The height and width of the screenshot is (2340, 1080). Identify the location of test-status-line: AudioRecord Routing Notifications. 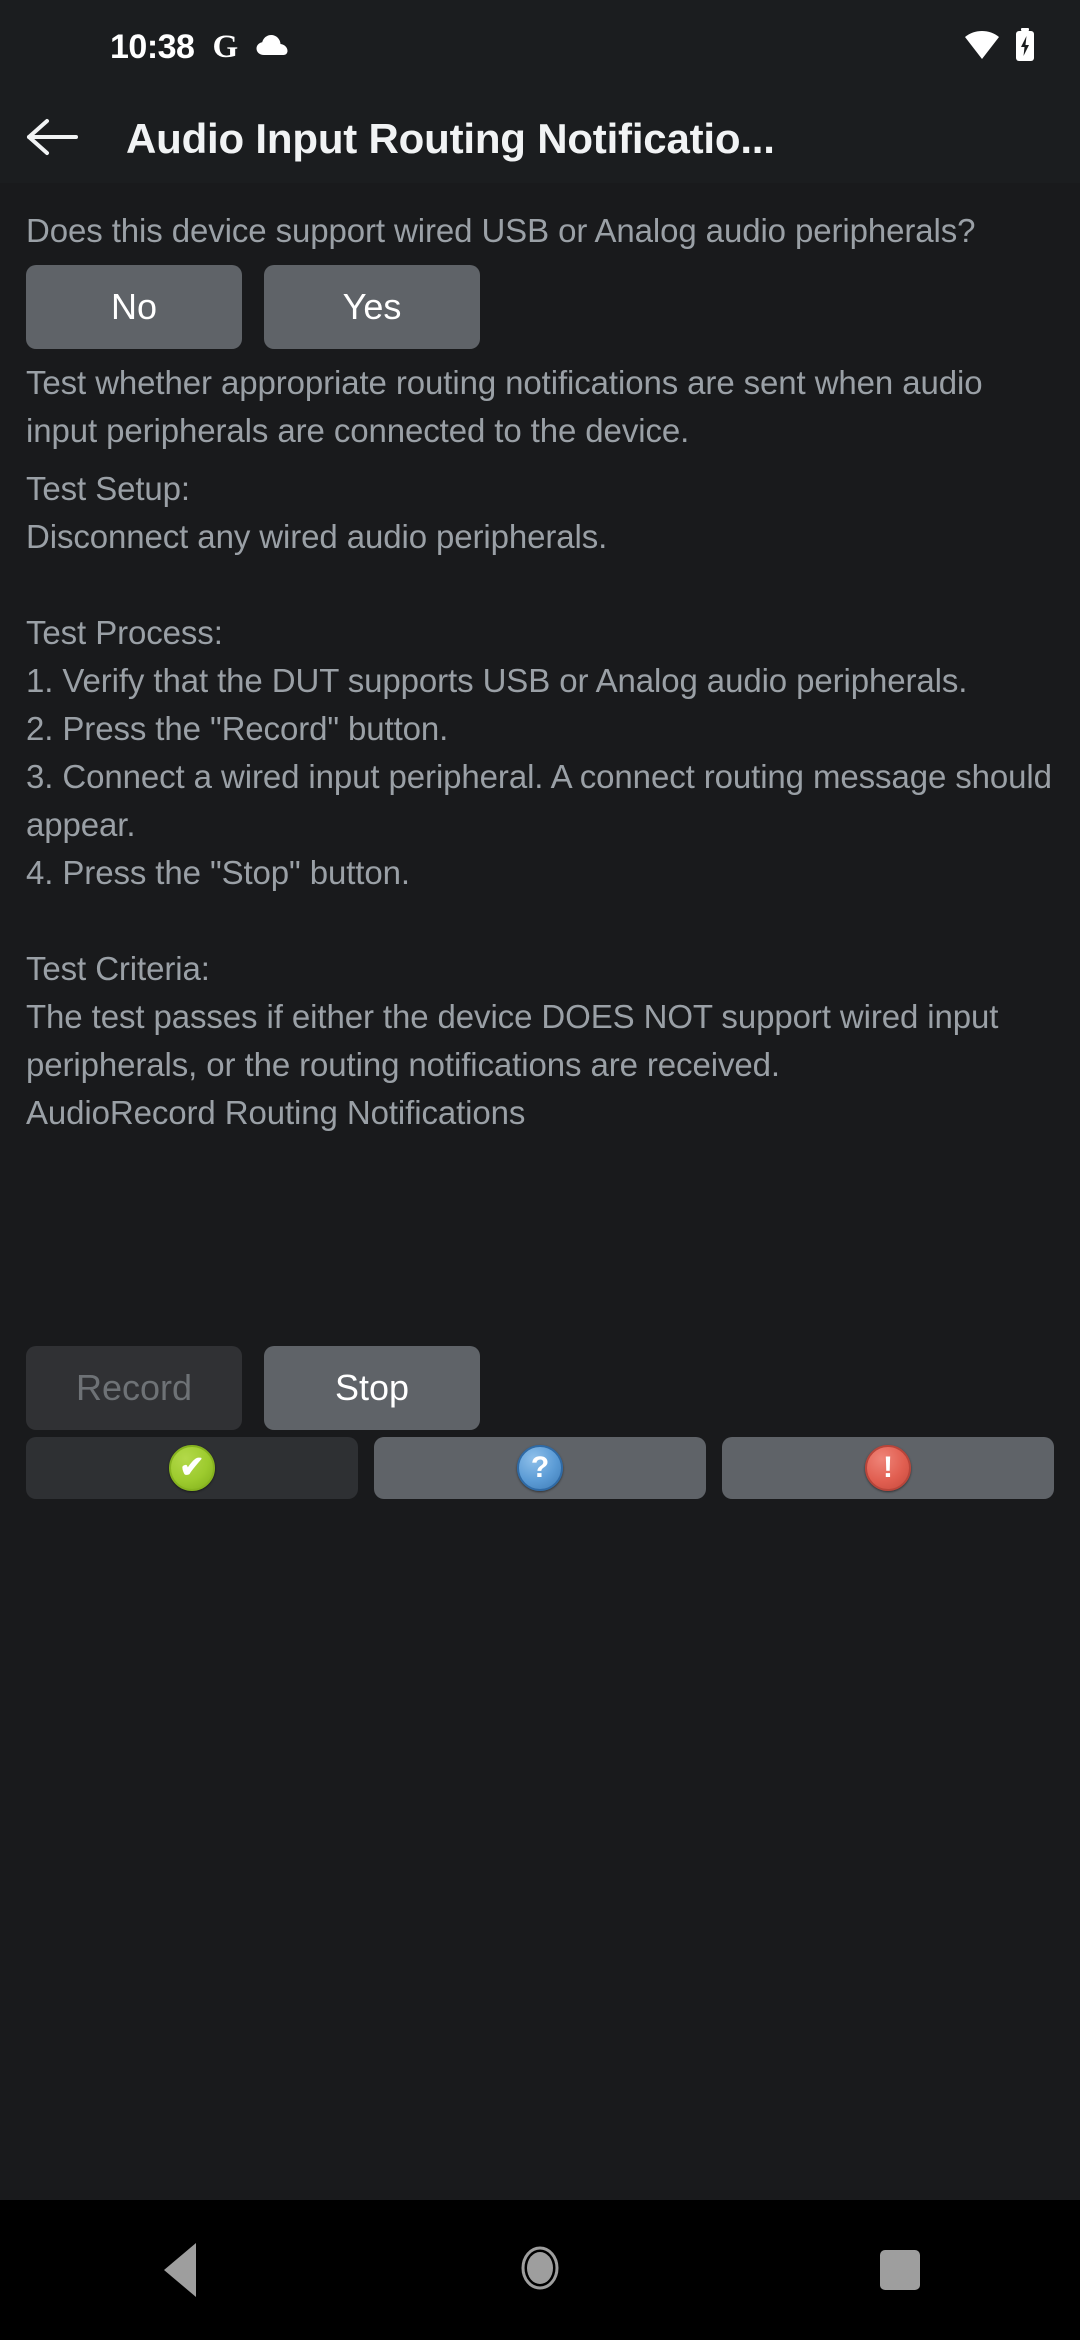
(276, 1112).